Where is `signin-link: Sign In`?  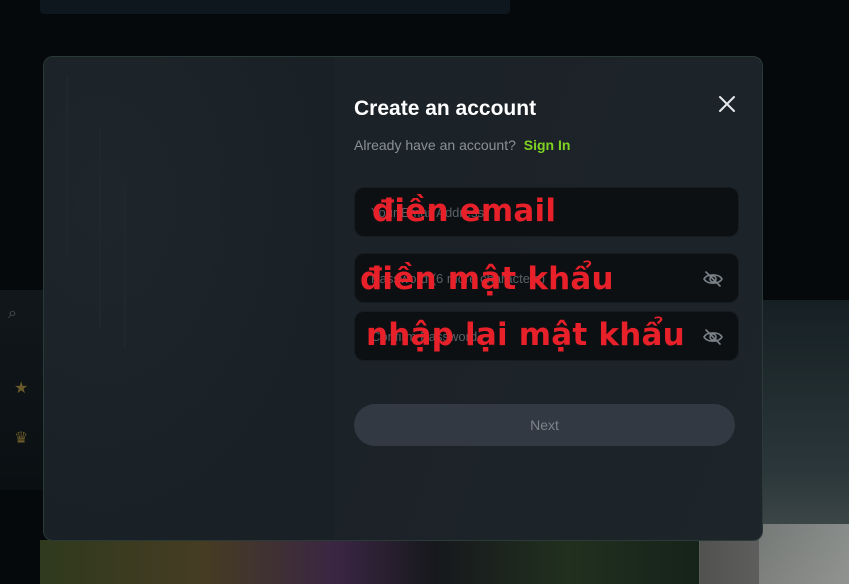
signin-link: Sign In is located at coordinates (547, 145).